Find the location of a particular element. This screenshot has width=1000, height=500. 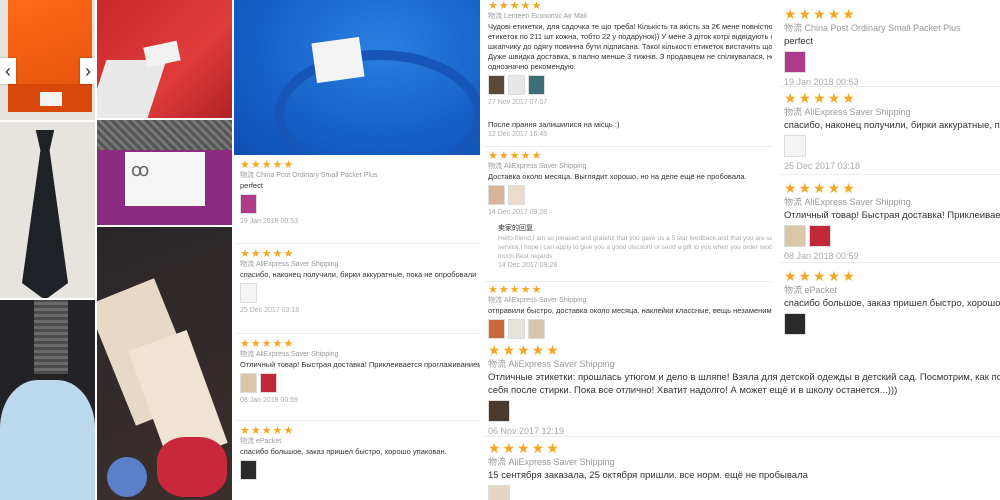

photo-black-tie is located at coordinates (47, 210).